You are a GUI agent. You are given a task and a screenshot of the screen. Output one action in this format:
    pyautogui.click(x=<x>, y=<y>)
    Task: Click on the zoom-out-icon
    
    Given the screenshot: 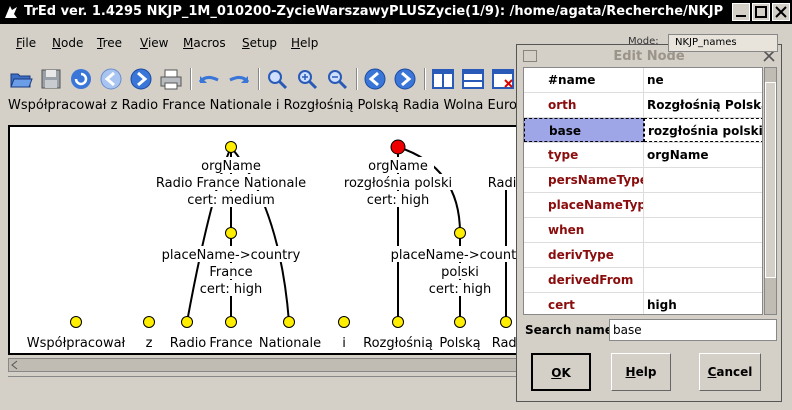 What is the action you would take?
    pyautogui.click(x=338, y=80)
    